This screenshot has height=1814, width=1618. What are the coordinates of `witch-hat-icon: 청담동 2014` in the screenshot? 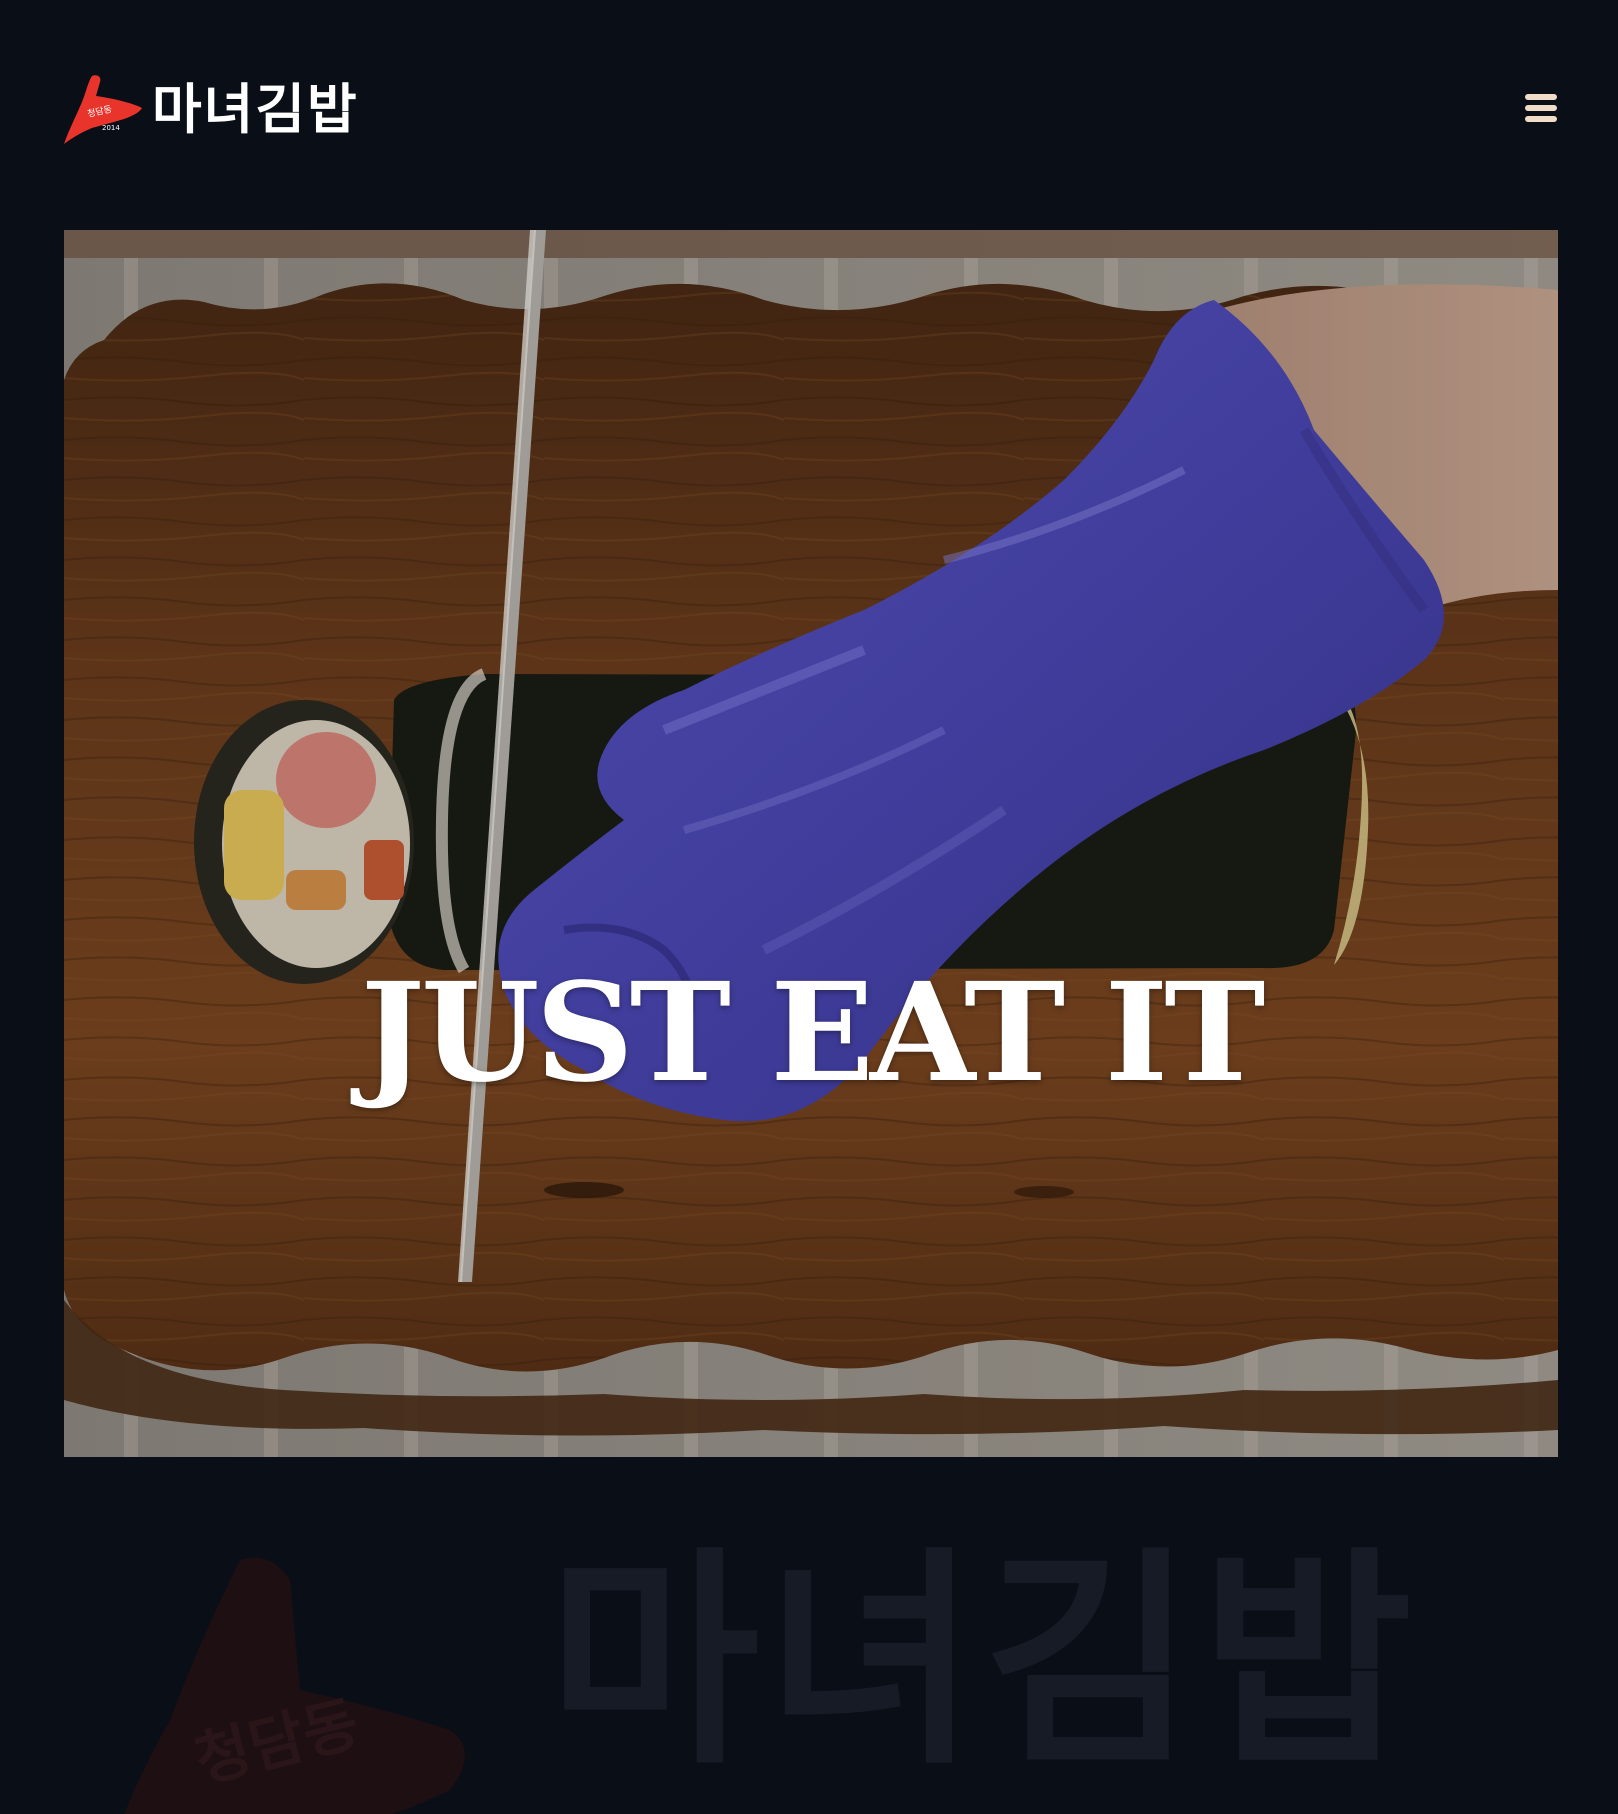 It's located at (103, 110).